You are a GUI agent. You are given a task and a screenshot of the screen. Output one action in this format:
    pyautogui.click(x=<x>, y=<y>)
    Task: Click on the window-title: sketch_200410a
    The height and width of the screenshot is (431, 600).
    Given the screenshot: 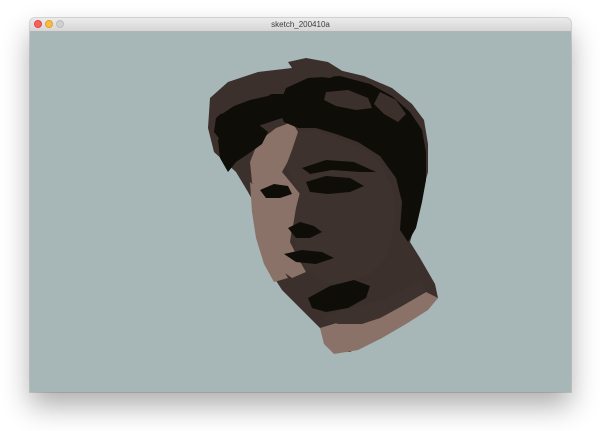 What is the action you would take?
    pyautogui.click(x=300, y=24)
    